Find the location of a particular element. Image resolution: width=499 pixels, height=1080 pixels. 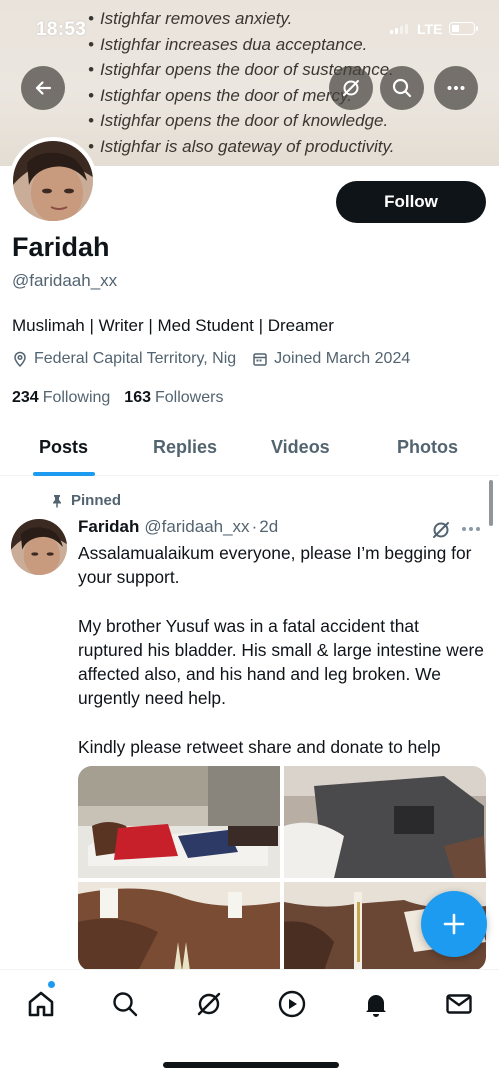

search-button is located at coordinates (402, 88).